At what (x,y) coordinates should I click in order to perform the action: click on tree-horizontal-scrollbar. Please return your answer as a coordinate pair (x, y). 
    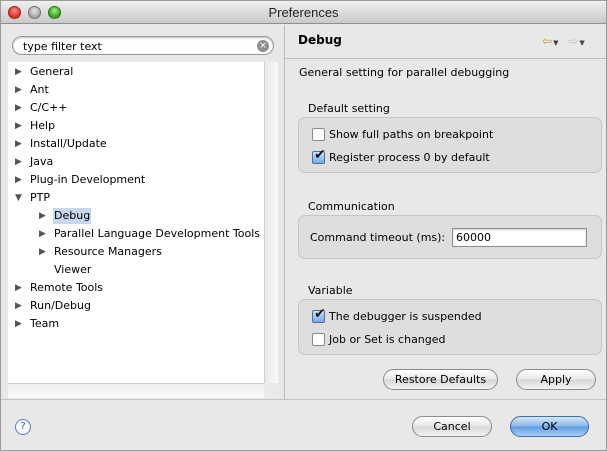
    Looking at the image, I should click on (136, 390).